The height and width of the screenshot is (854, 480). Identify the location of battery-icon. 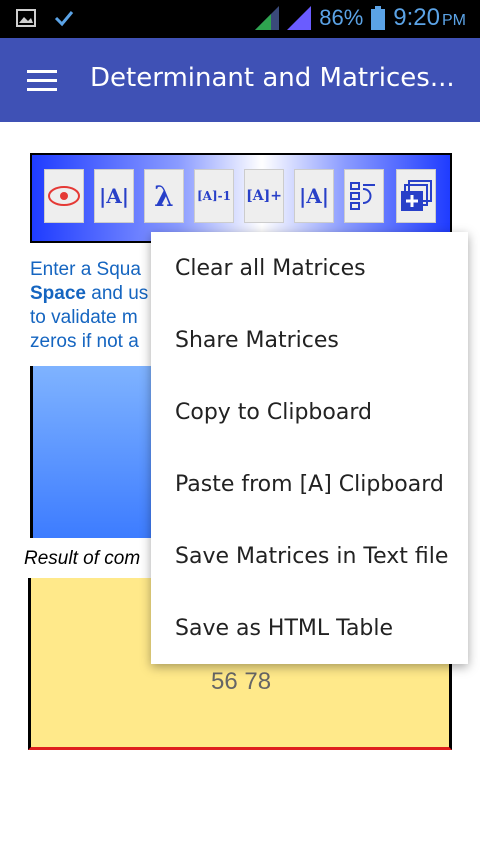
(378, 18).